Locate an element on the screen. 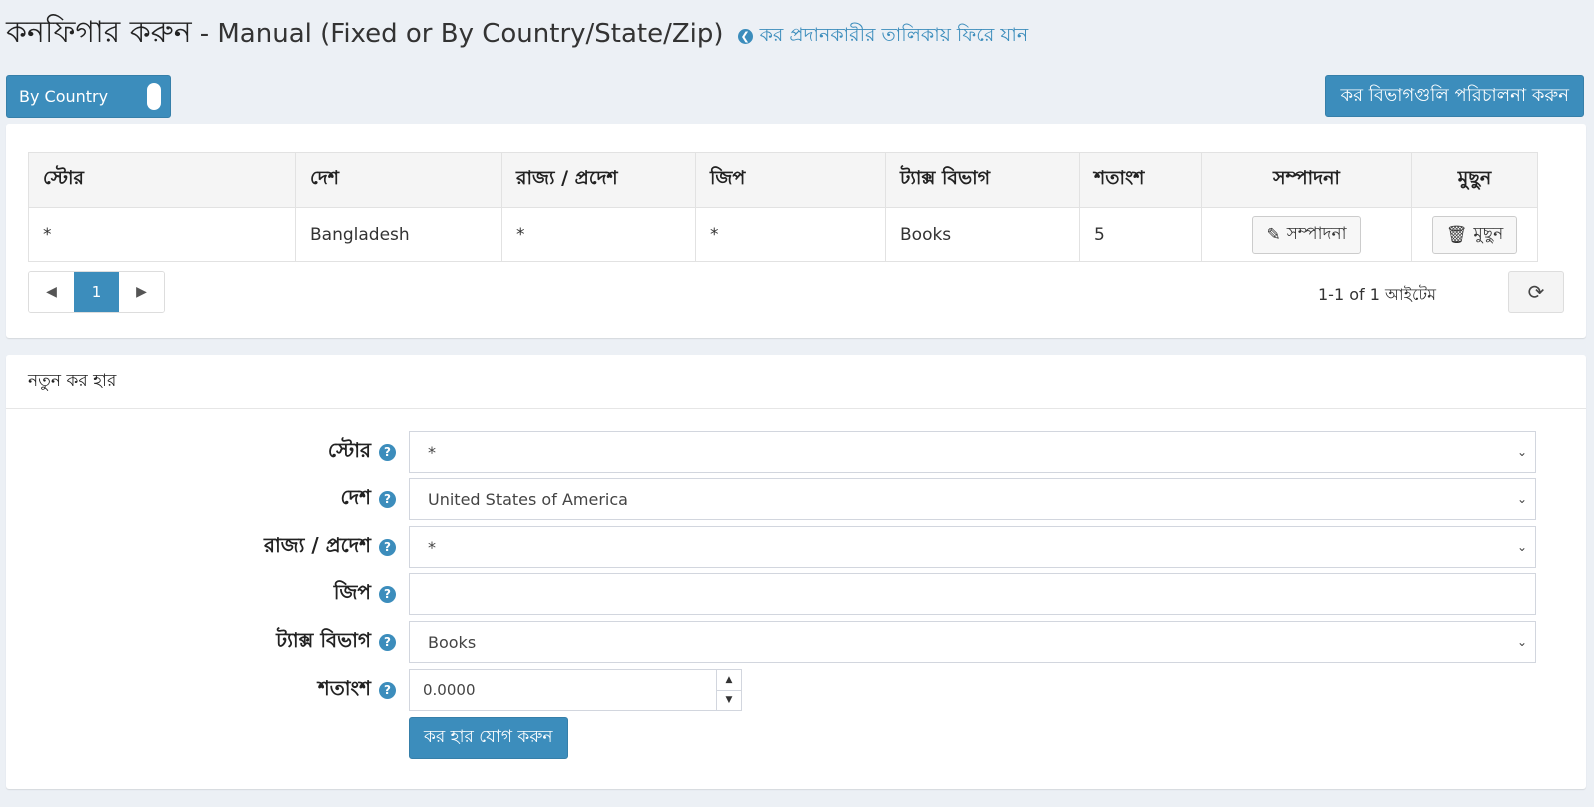 The width and height of the screenshot is (1594, 807). store-select-value: * is located at coordinates (432, 452).